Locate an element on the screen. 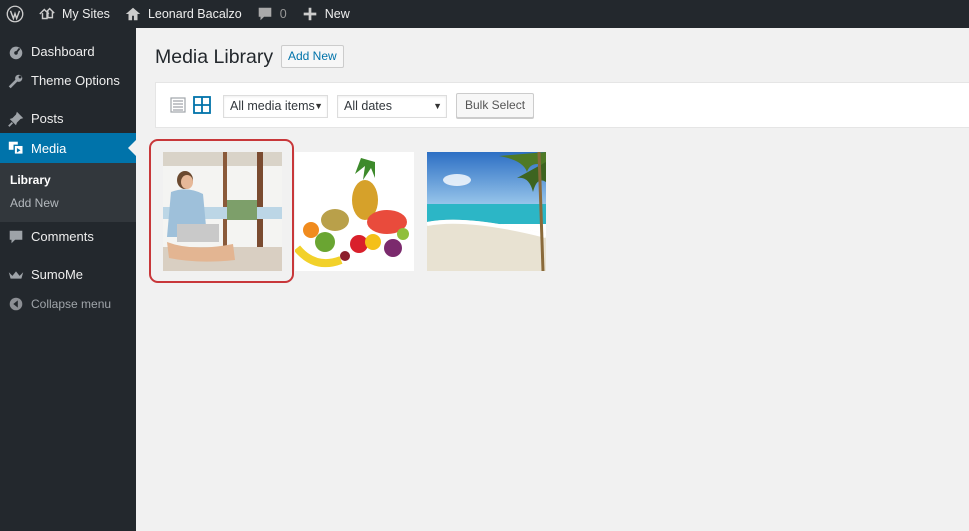 Image resolution: width=969 pixels, height=531 pixels. my-sites-link: My Sites is located at coordinates (74, 14).